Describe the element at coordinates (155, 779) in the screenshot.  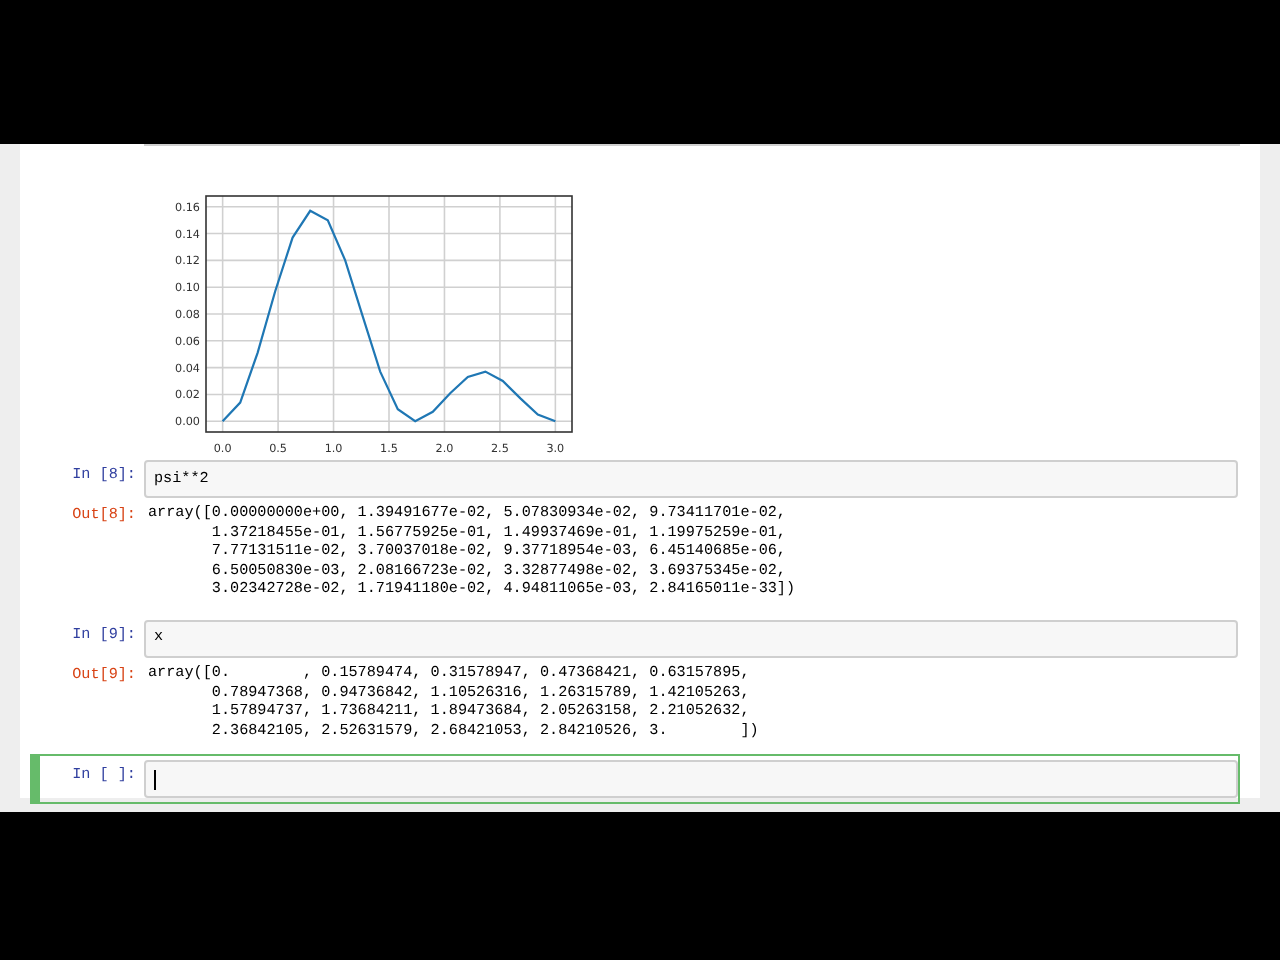
I see `text-cursor` at that location.